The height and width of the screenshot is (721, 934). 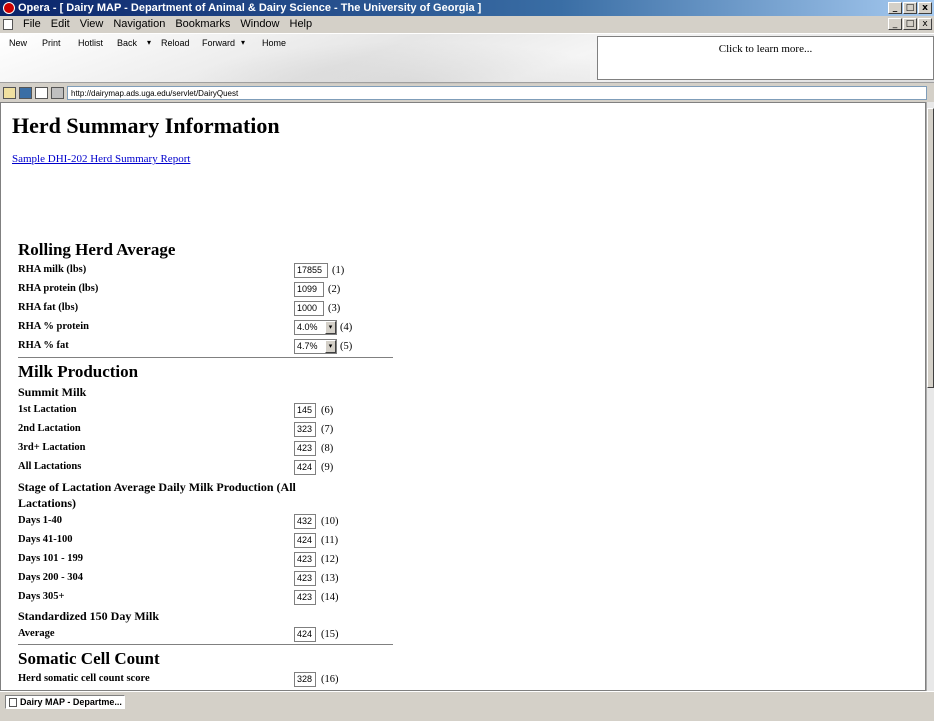 What do you see at coordinates (41, 93) in the screenshot?
I see `page-icon` at bounding box center [41, 93].